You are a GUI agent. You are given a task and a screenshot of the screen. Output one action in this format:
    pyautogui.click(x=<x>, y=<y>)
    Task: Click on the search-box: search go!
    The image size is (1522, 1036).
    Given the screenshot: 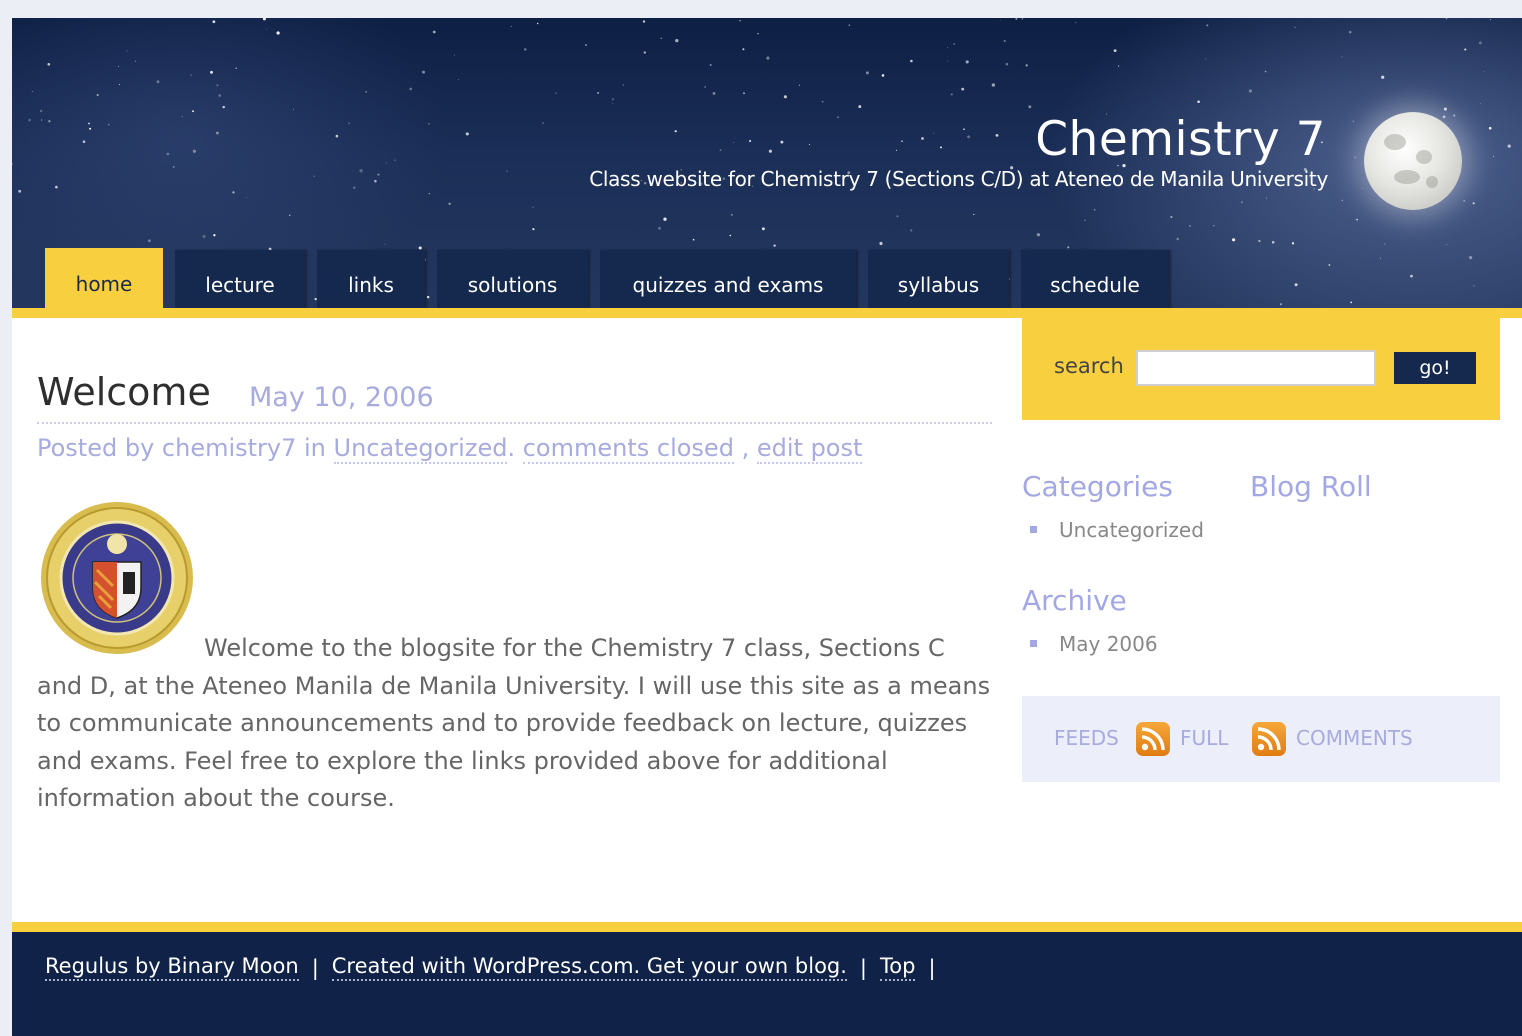 What is the action you would take?
    pyautogui.click(x=1261, y=364)
    